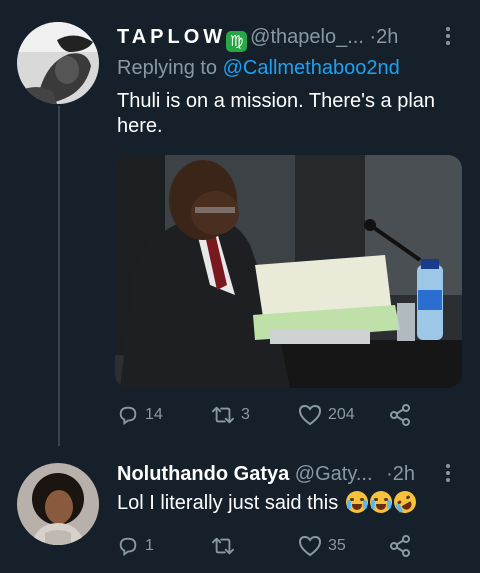 The image size is (480, 573). I want to click on tweet-actions: 1 35, so click(267, 546).